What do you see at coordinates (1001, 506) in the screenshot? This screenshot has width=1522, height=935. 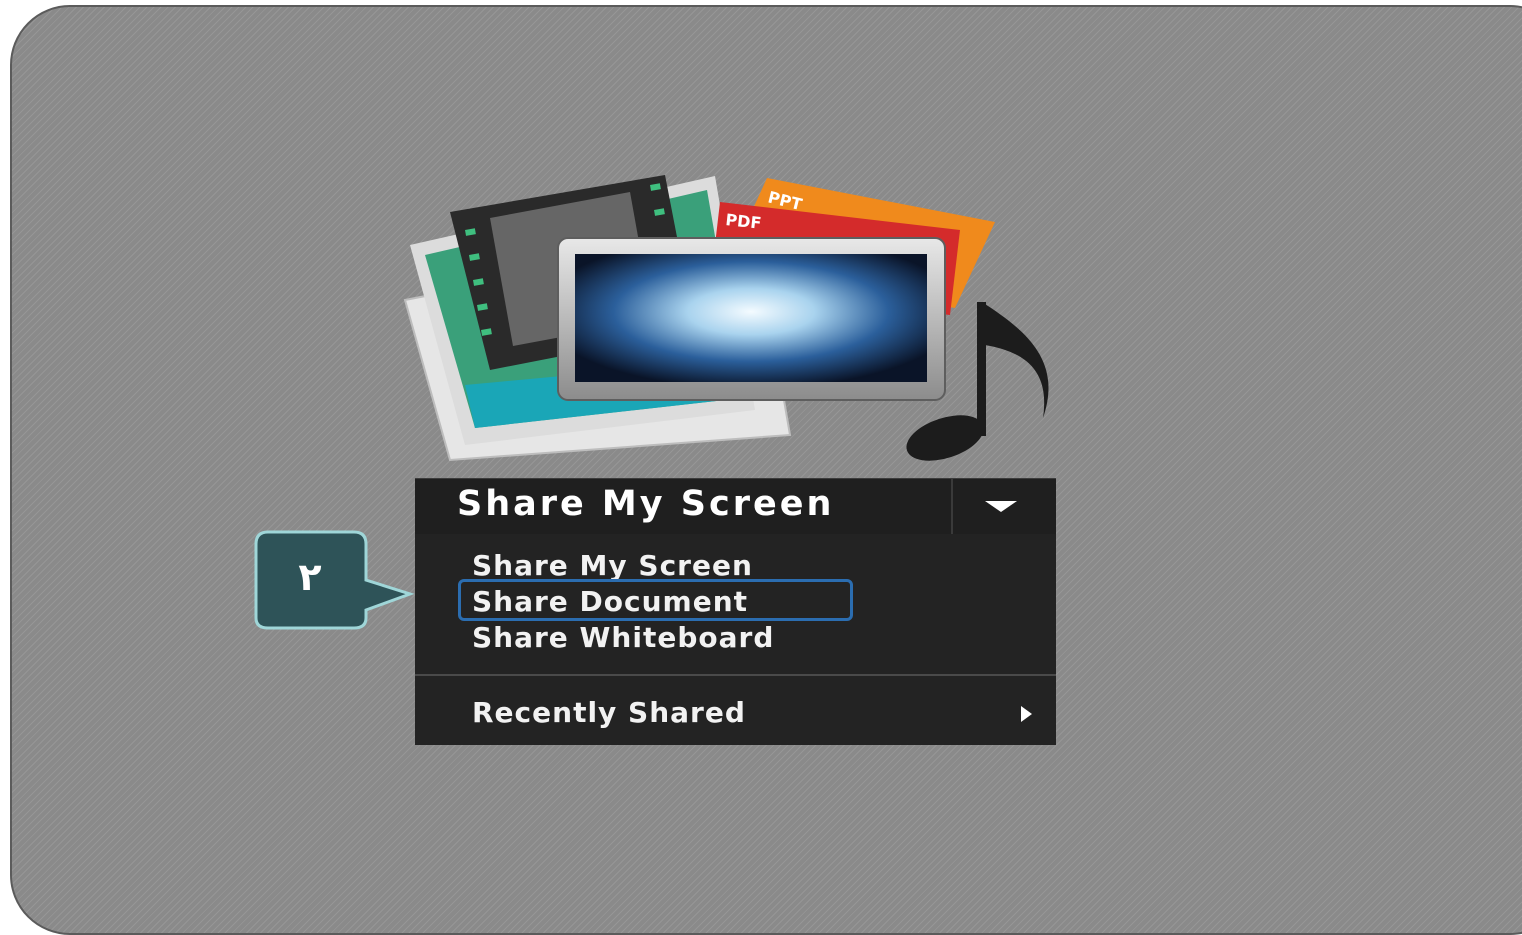 I see `chevron-down-icon` at bounding box center [1001, 506].